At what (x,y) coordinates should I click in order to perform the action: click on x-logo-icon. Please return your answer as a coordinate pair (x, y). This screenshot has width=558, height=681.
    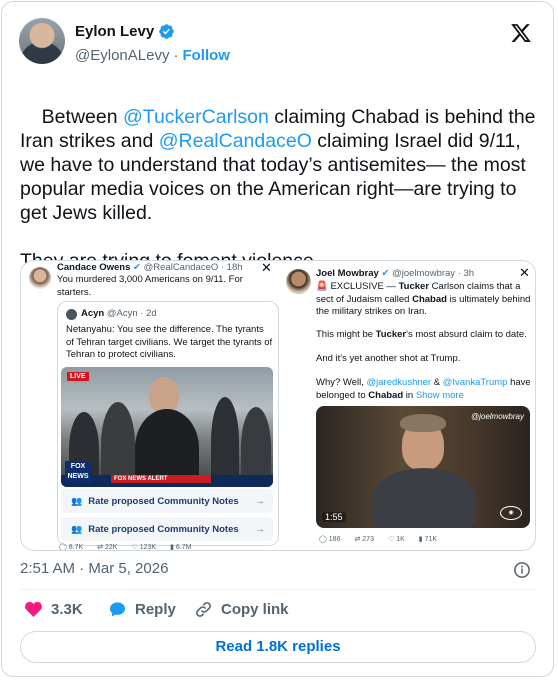
    Looking at the image, I should click on (521, 33).